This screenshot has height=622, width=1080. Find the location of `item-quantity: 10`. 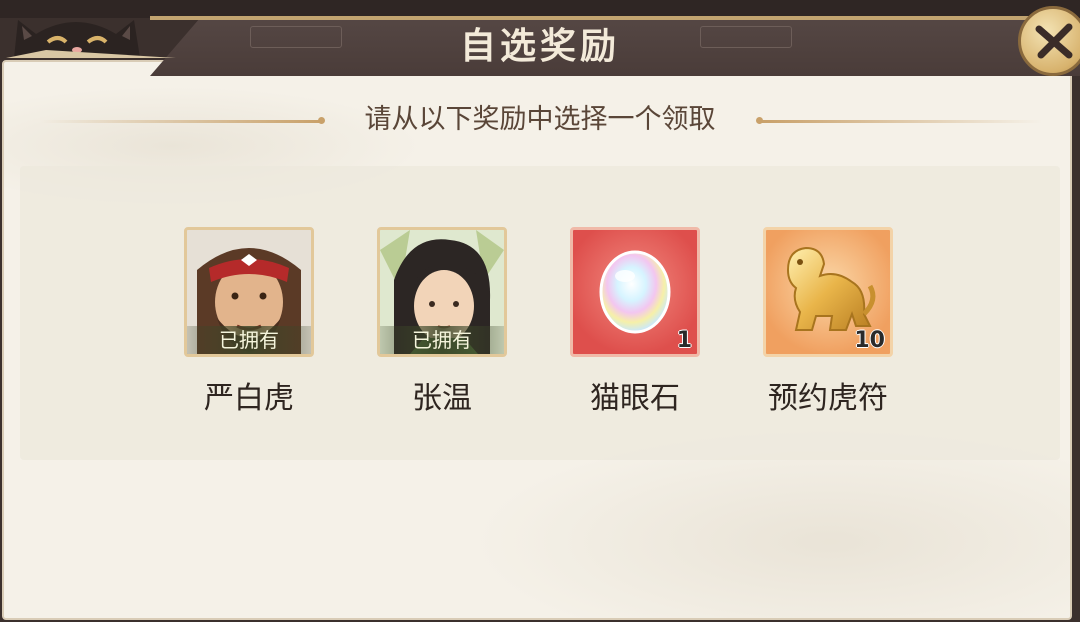

item-quantity: 10 is located at coordinates (869, 340).